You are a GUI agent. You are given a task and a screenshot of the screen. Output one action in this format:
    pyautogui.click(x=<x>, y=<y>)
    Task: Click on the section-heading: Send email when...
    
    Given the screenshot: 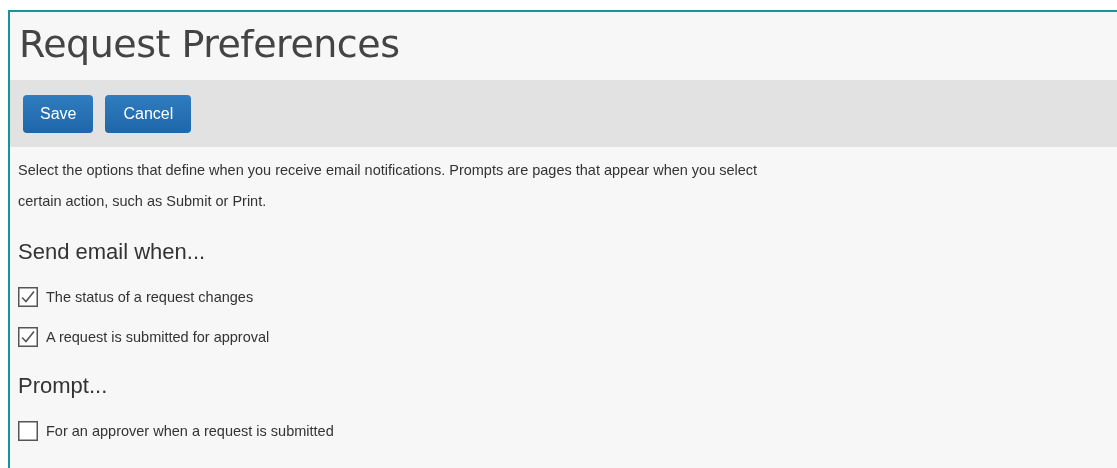 What is the action you would take?
    pyautogui.click(x=112, y=252)
    